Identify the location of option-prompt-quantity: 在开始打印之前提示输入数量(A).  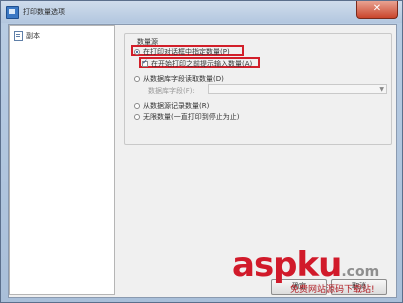
(197, 63).